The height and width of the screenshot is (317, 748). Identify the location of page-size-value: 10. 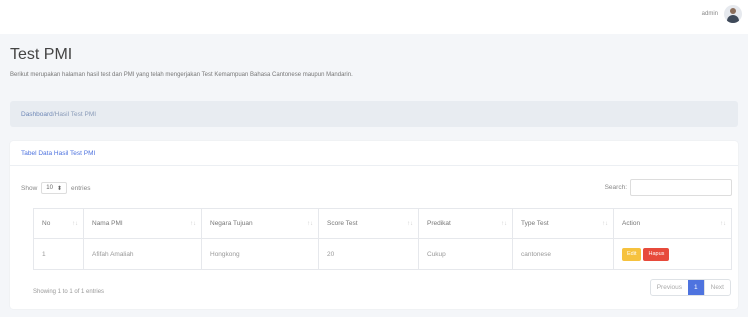
(49, 188).